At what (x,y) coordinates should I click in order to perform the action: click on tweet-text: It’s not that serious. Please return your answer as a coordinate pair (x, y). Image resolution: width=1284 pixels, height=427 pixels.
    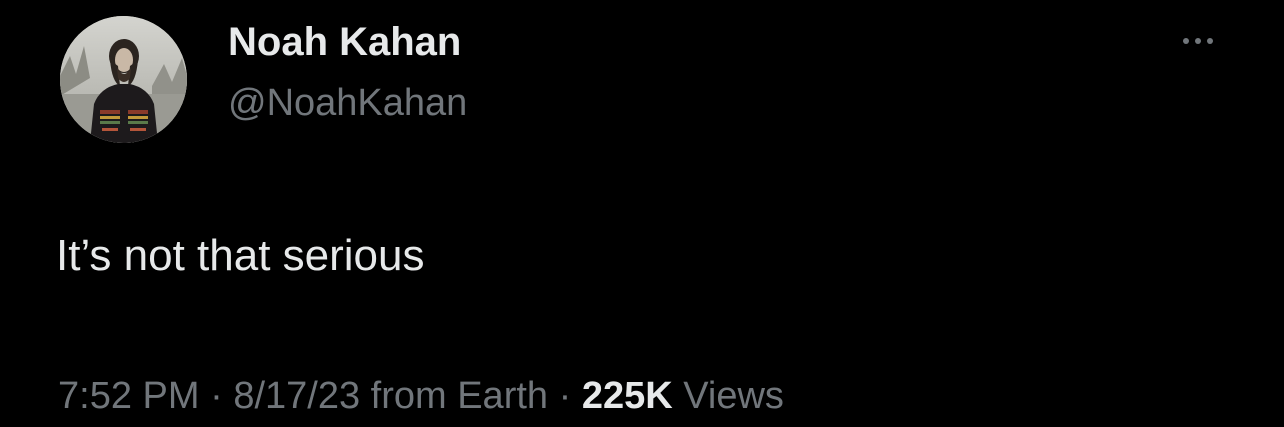
    Looking at the image, I should click on (240, 255).